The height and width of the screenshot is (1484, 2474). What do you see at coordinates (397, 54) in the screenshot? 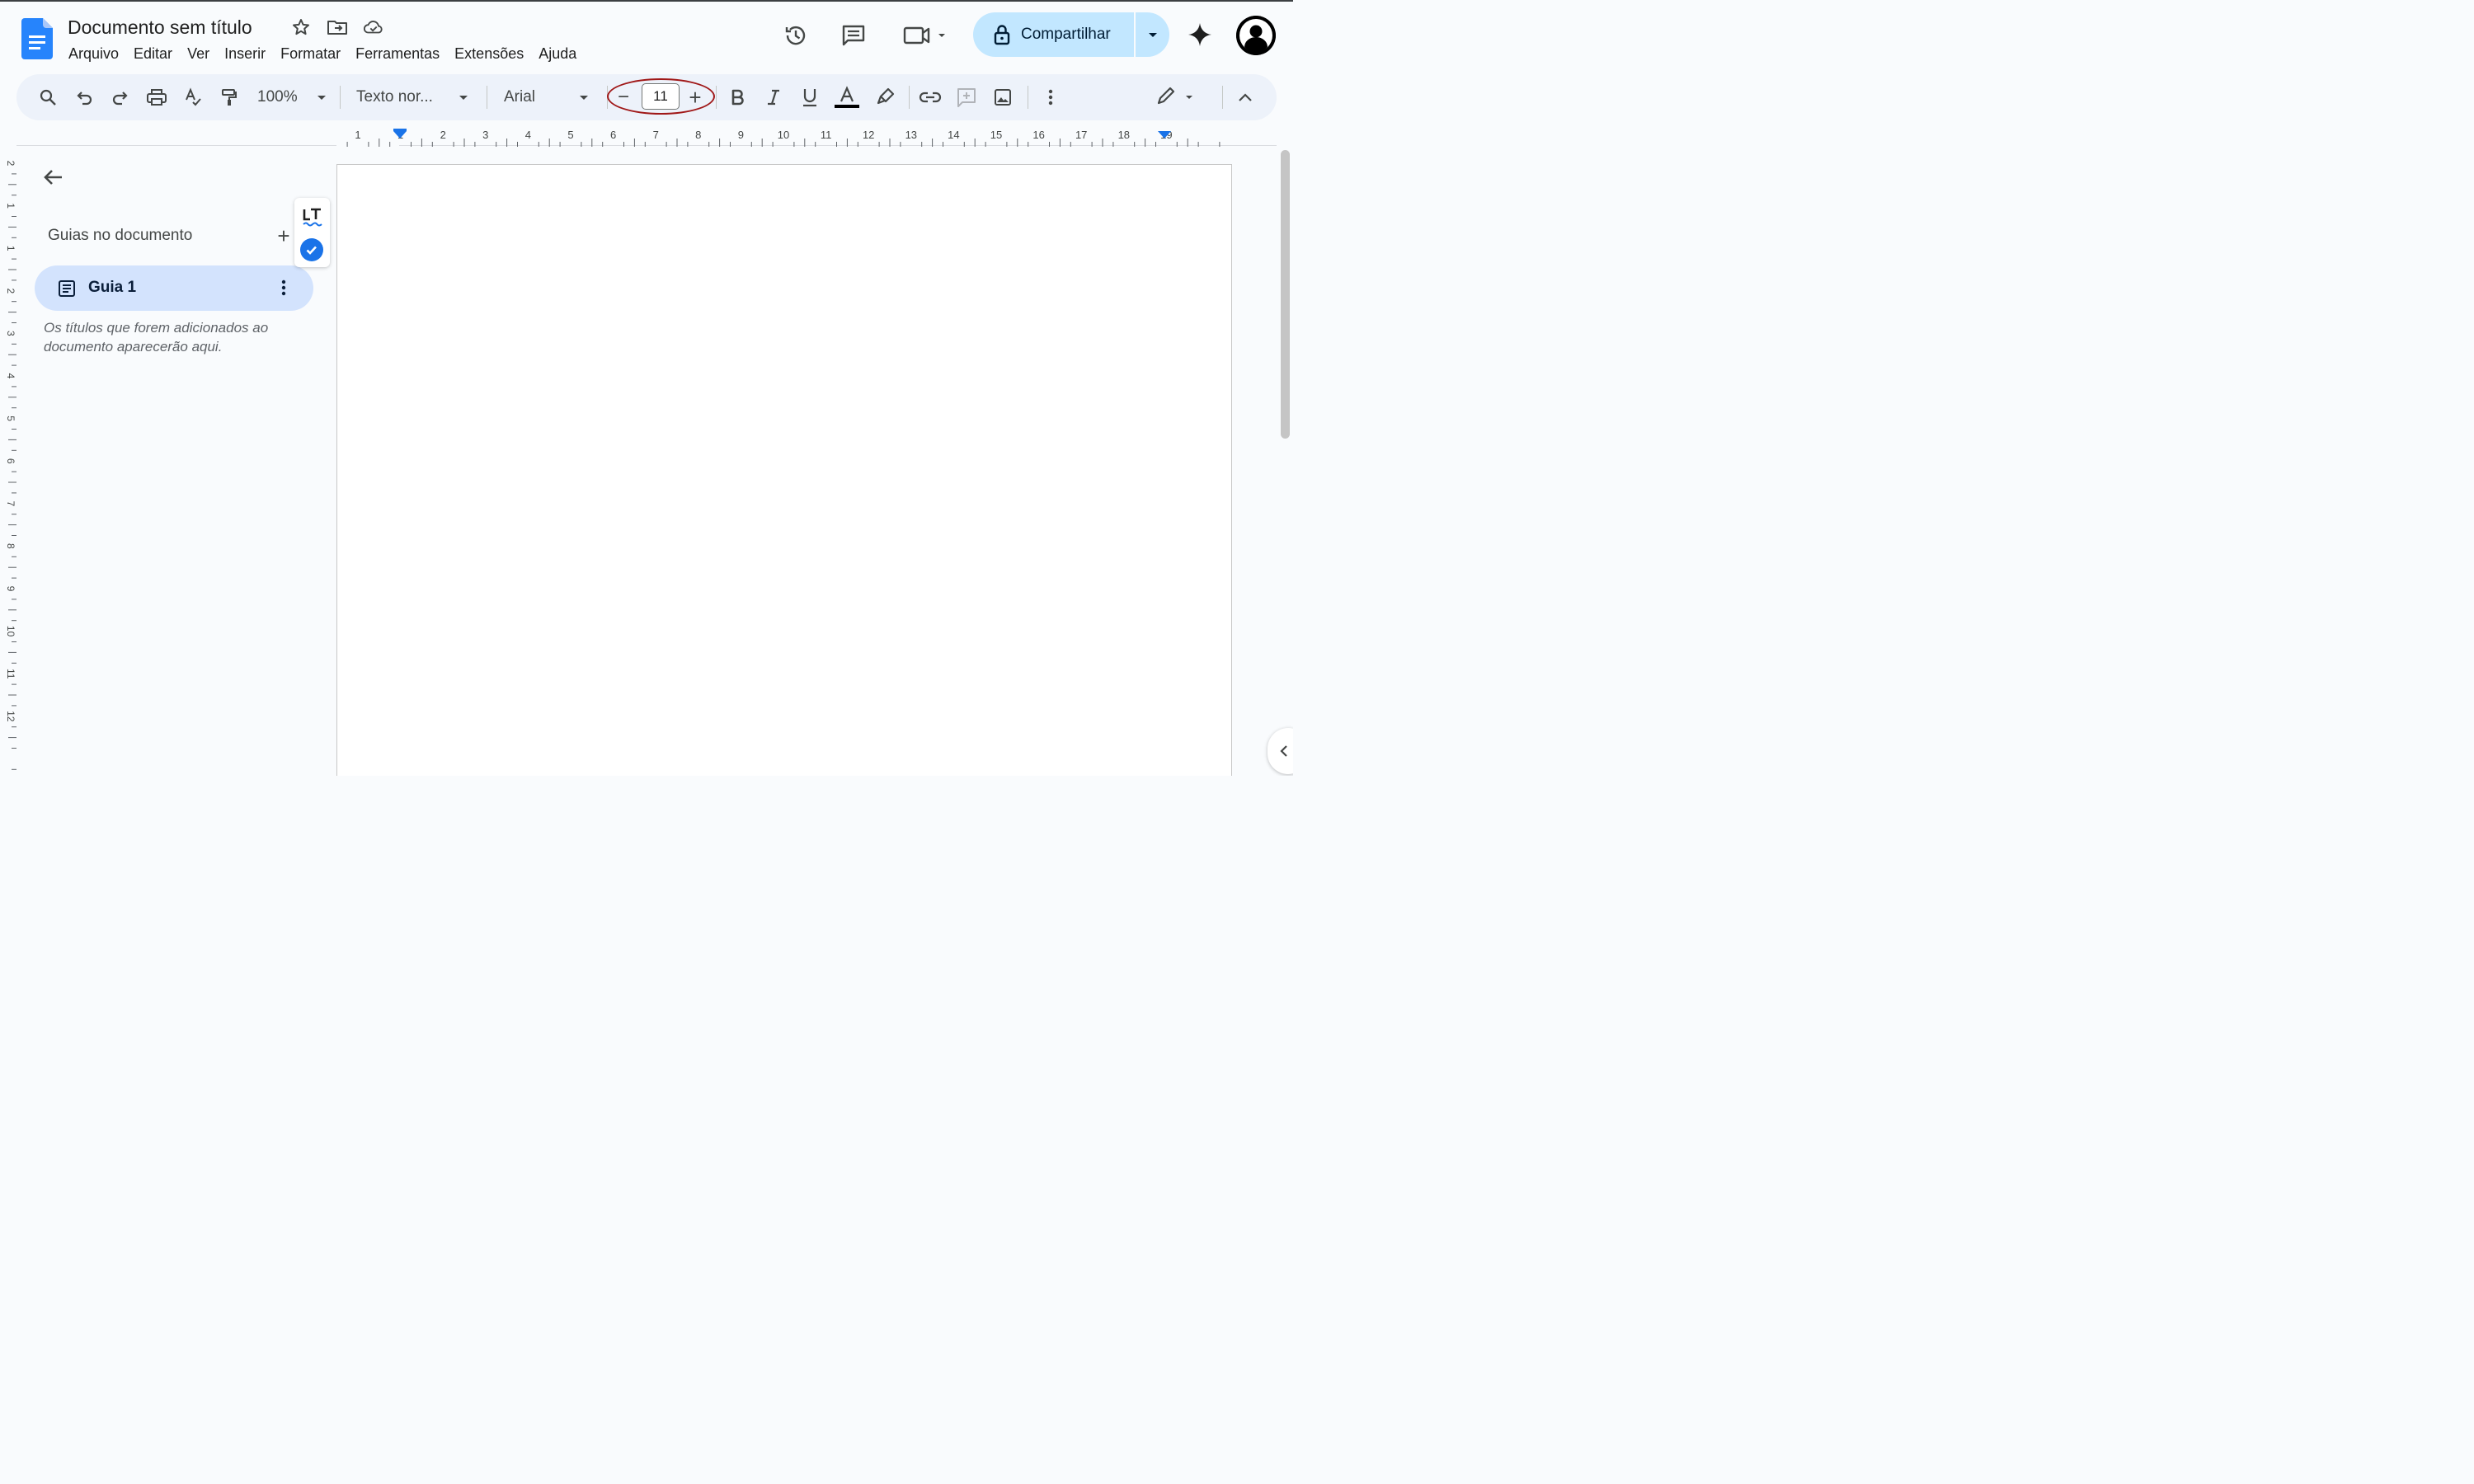
I see `menu-ferramentas: Ferramentas` at bounding box center [397, 54].